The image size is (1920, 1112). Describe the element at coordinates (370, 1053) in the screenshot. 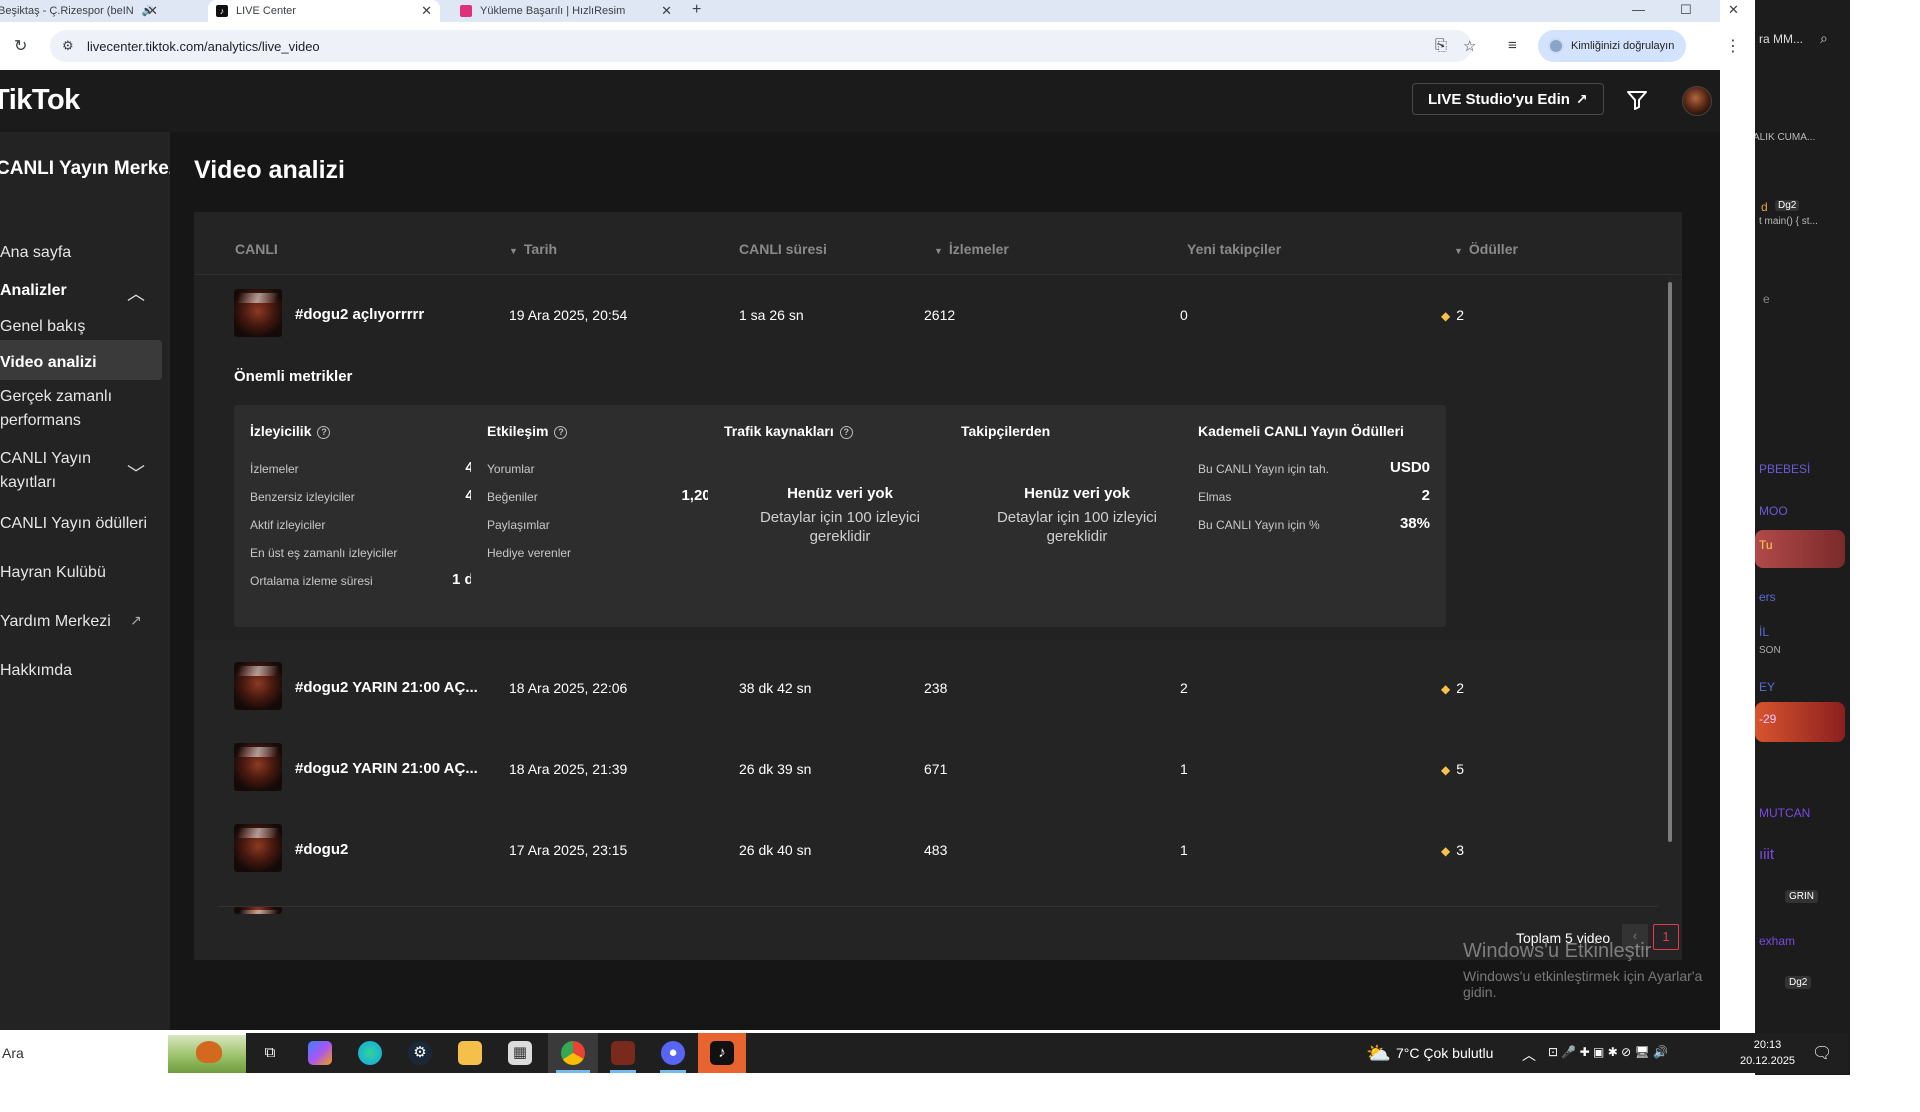

I see `edge-icon` at that location.